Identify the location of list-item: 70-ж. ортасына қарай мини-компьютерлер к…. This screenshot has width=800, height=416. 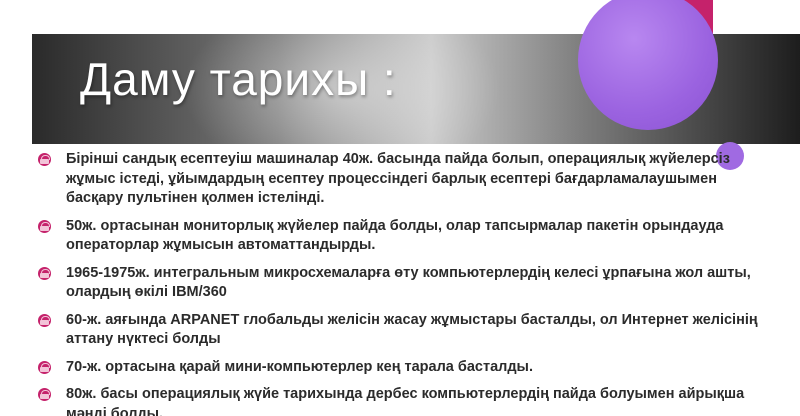
(398, 368).